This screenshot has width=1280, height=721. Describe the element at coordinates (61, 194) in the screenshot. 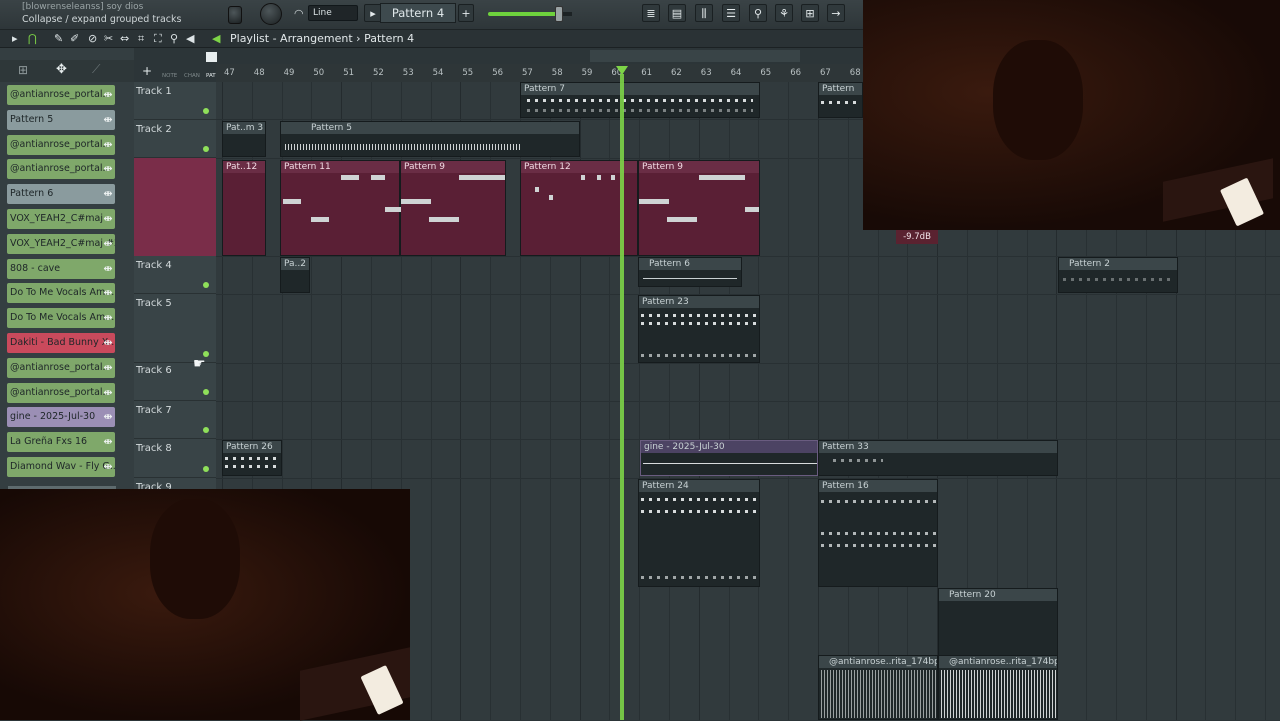

I see `picker-clip: Pattern 6` at that location.